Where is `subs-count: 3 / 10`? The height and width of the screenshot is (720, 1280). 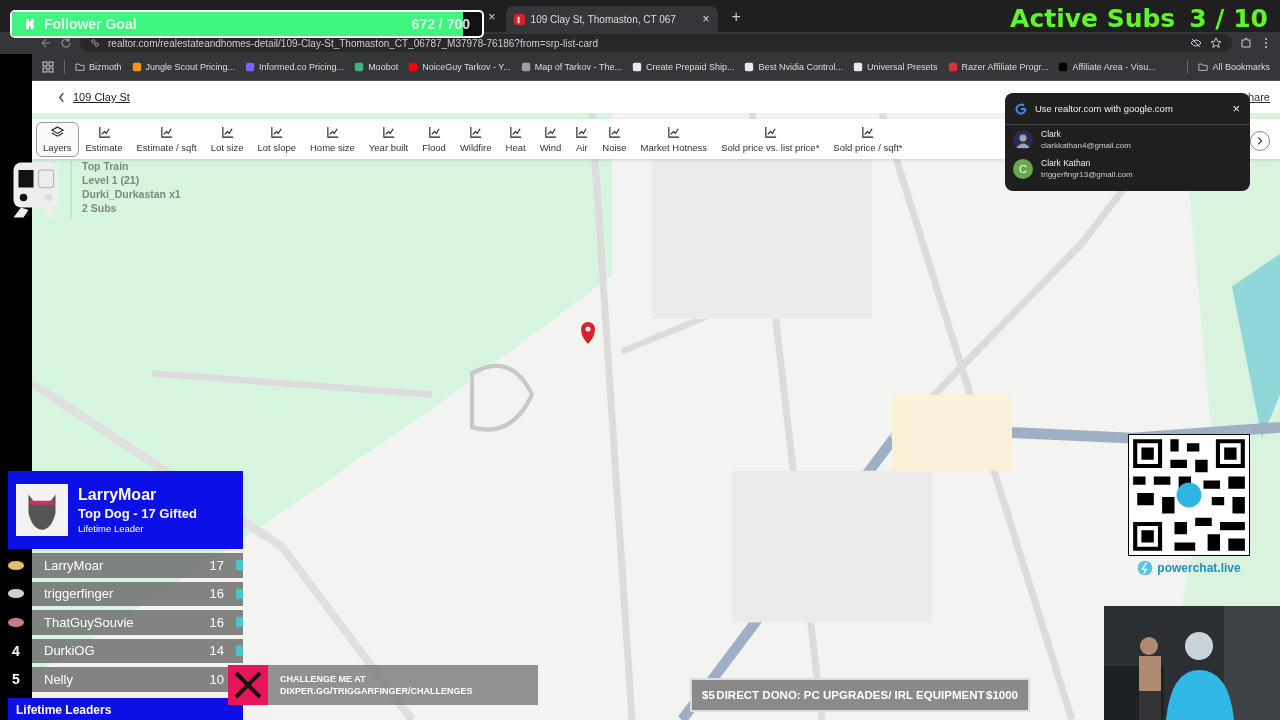 subs-count: 3 / 10 is located at coordinates (1228, 18).